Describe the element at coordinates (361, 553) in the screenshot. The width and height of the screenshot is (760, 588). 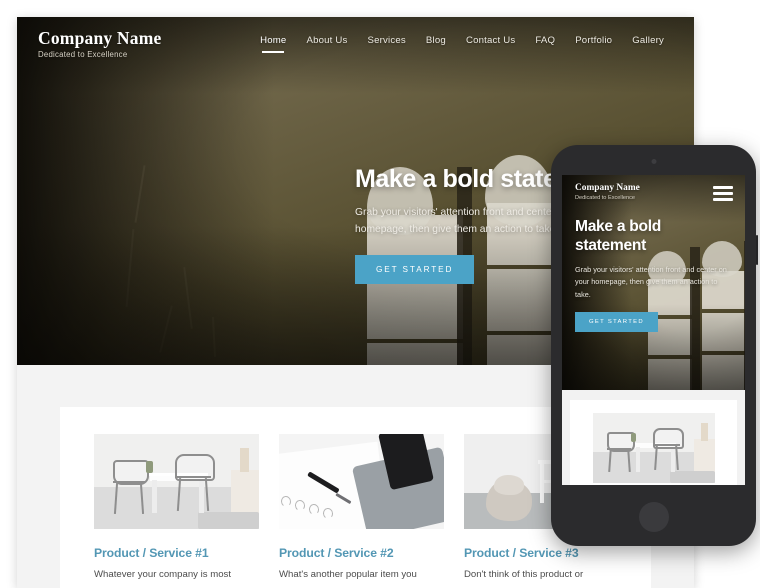
I see `product-title-2: Product / Service #2` at that location.